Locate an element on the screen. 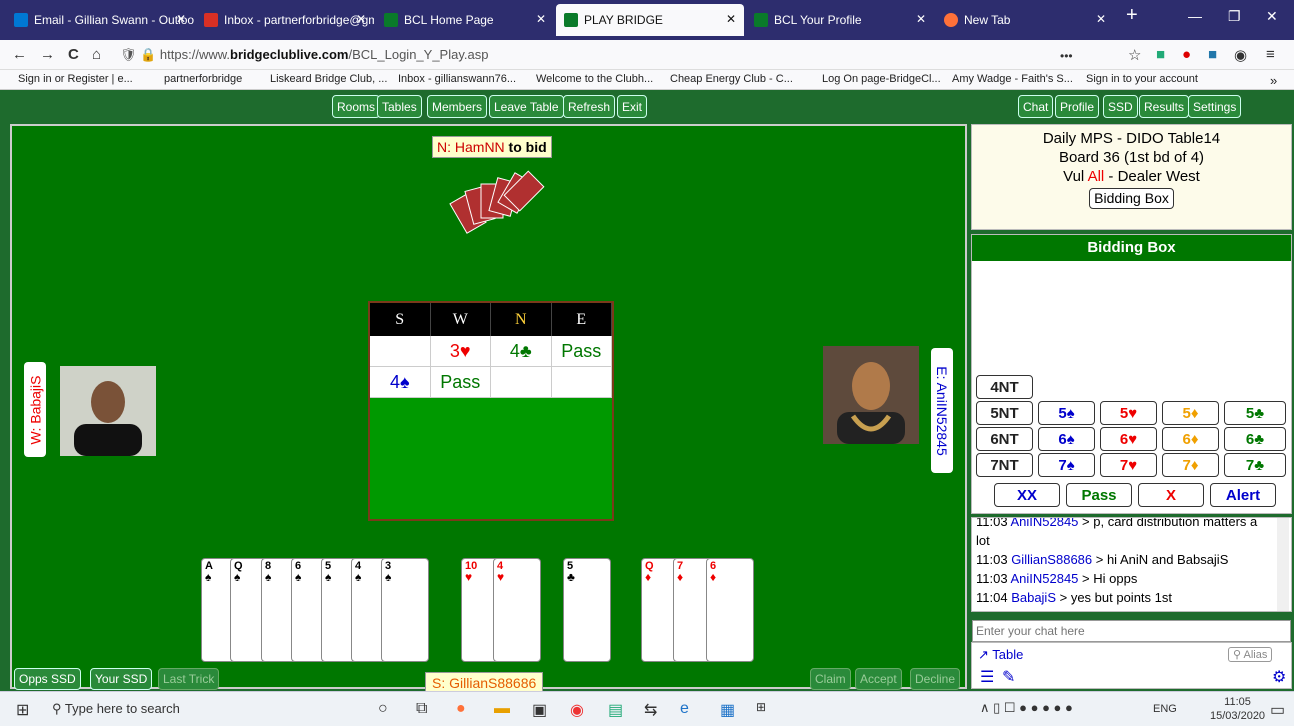  claim-button: Claim is located at coordinates (830, 679).